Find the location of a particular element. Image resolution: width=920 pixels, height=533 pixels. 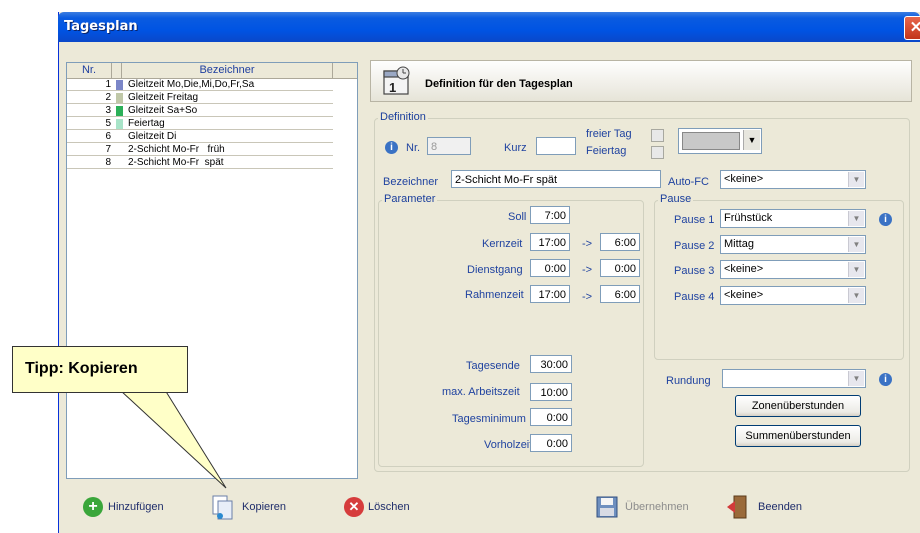

pause-2-label: Pause 2 is located at coordinates (694, 246).